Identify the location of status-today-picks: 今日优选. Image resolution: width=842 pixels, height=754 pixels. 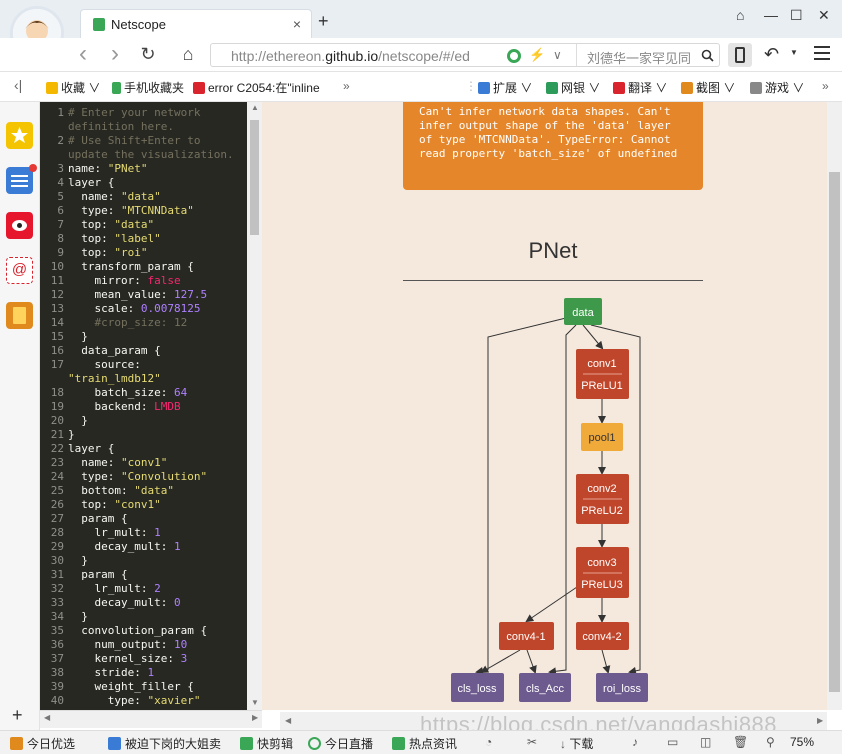
(42, 743).